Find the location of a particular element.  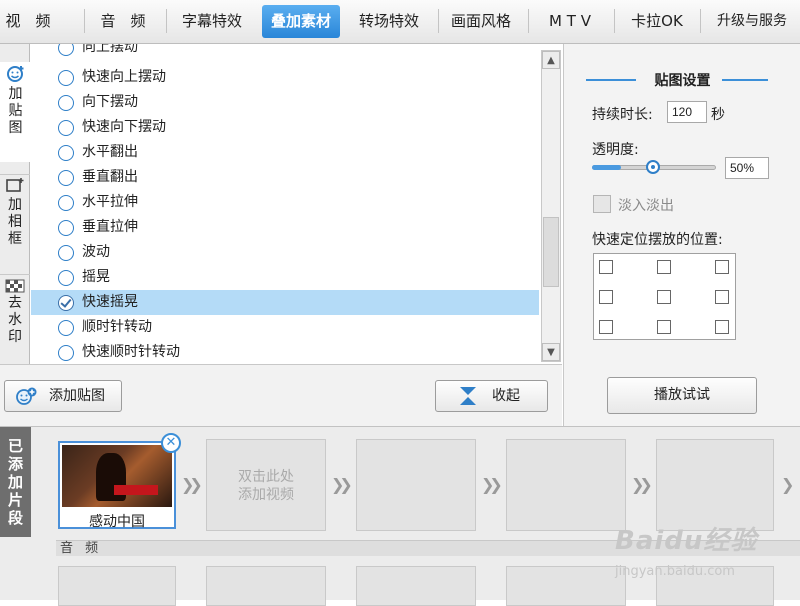

watermark-removal-icon is located at coordinates (15, 286).